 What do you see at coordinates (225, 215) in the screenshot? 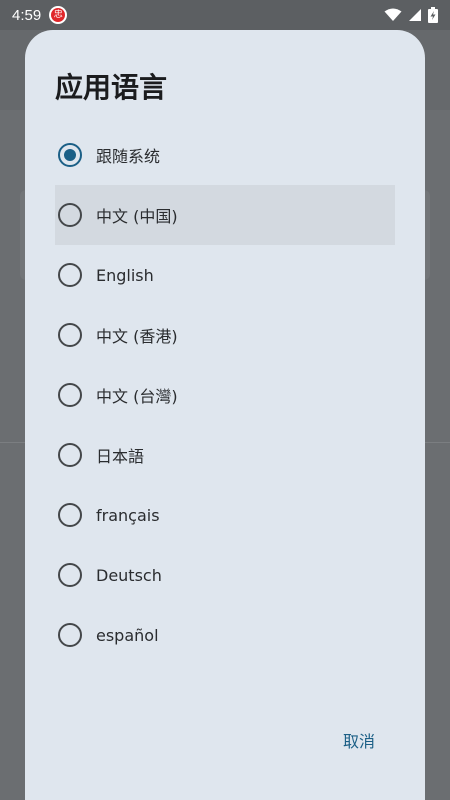
I see `language-option: 中文 (中国)` at bounding box center [225, 215].